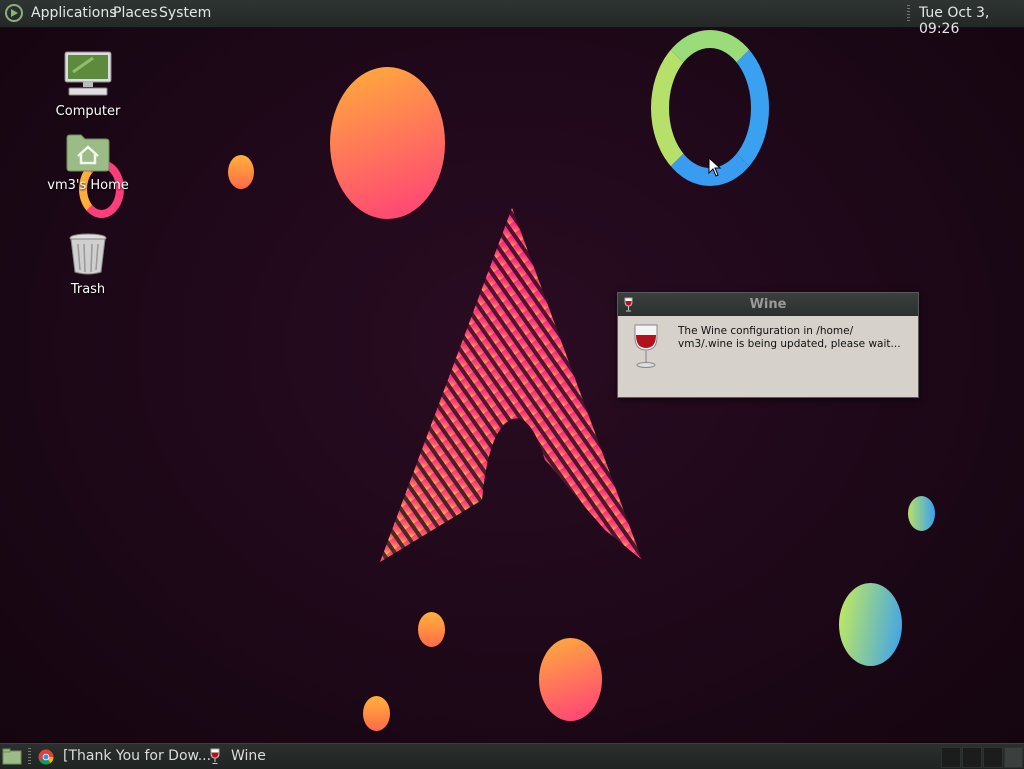 This screenshot has height=769, width=1024. What do you see at coordinates (185, 13) in the screenshot?
I see `menu-system: System` at bounding box center [185, 13].